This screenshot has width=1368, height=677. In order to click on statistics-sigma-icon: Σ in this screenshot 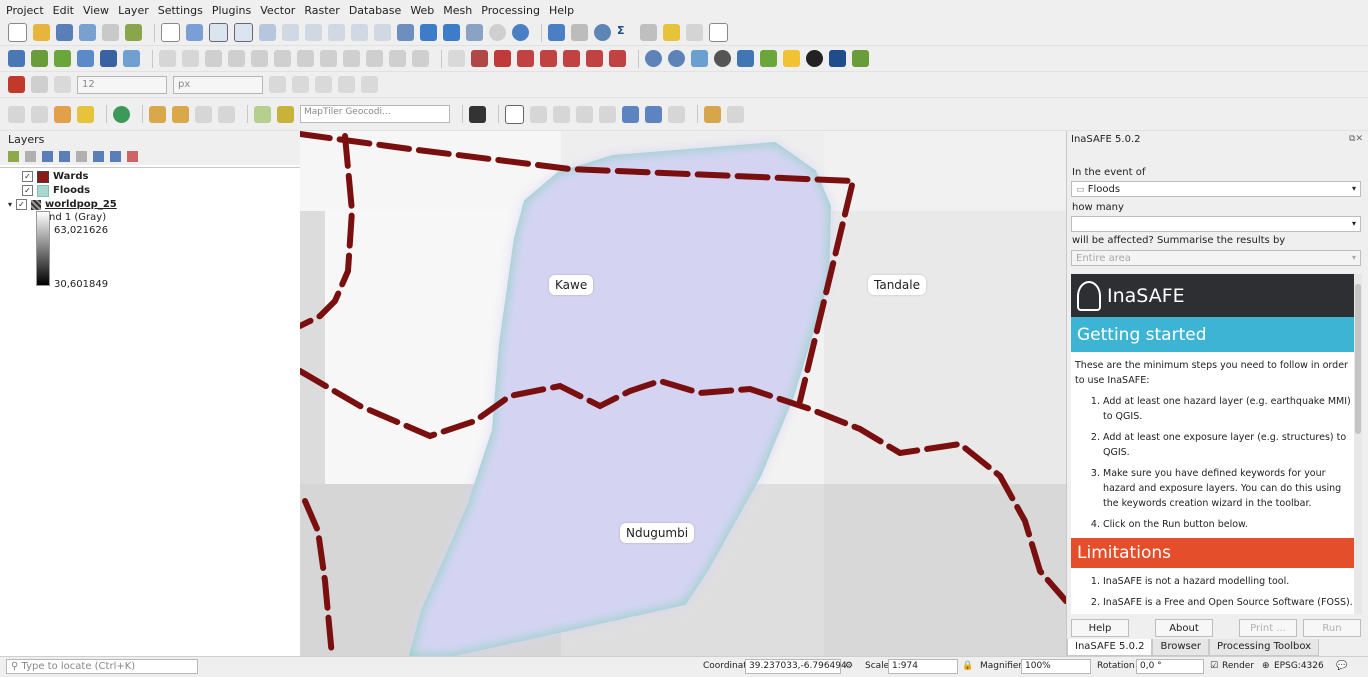, I will do `click(625, 32)`.